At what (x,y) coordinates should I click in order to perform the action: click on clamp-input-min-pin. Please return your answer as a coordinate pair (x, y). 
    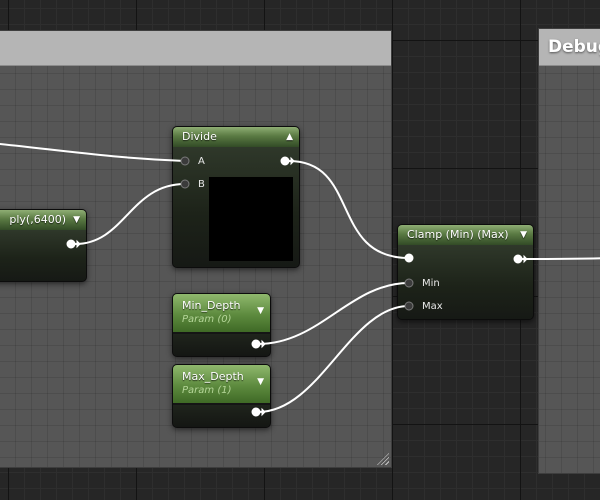
    Looking at the image, I should click on (409, 283).